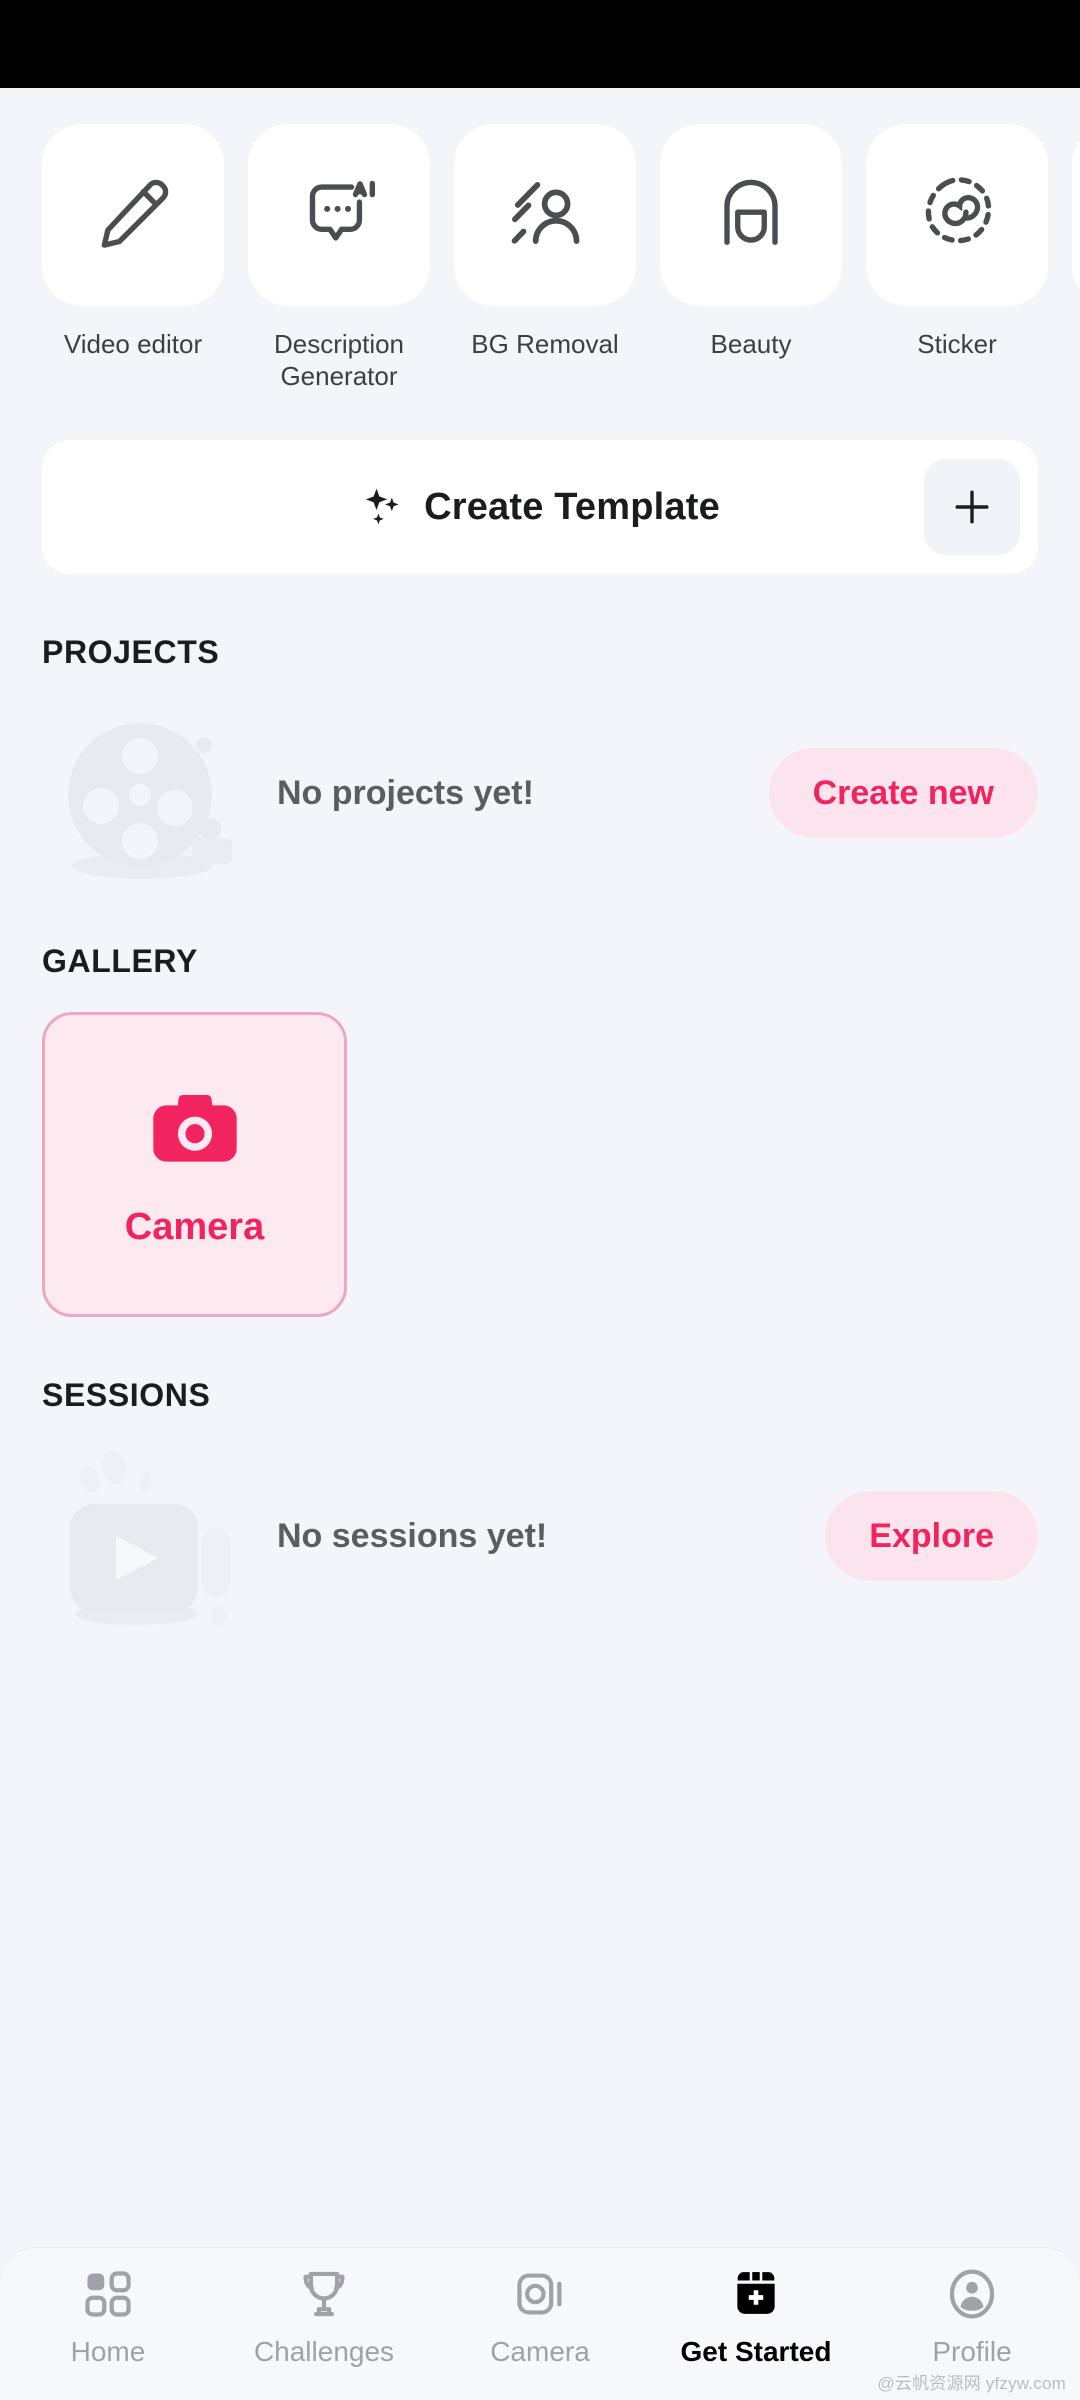 The width and height of the screenshot is (1080, 2400). What do you see at coordinates (540, 793) in the screenshot?
I see `projects-empty-row: No projects yet! Create new` at bounding box center [540, 793].